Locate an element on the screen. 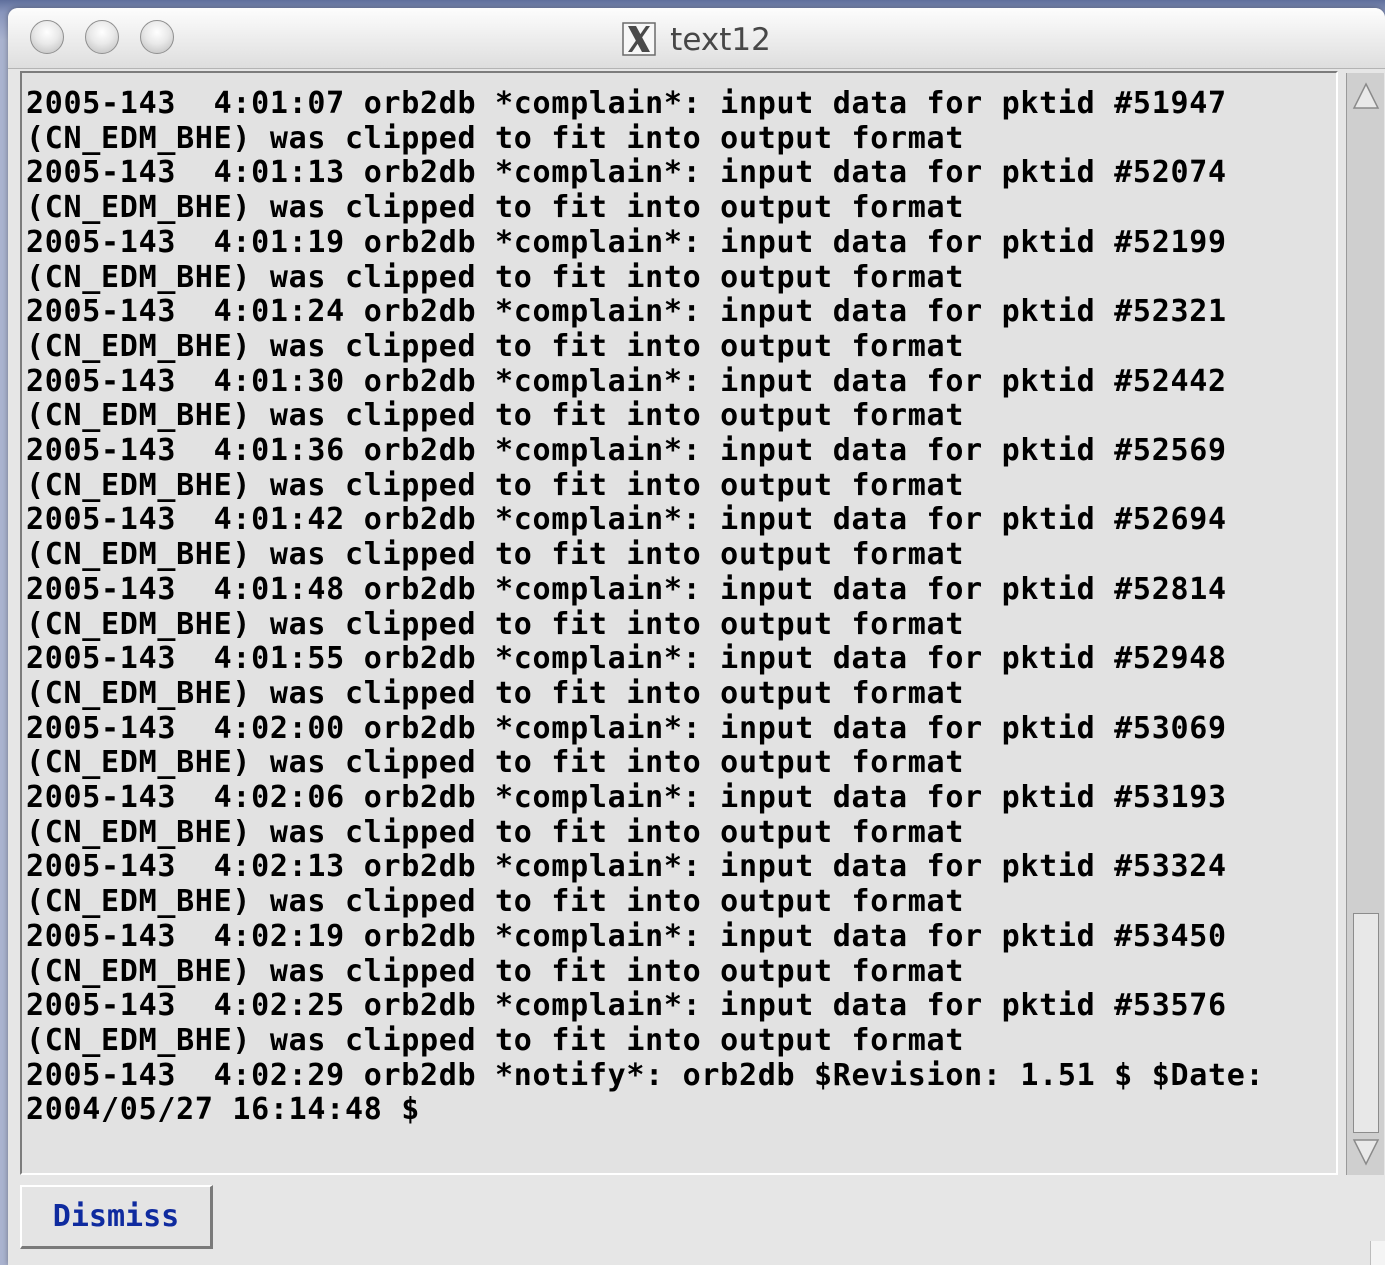  dismiss-button: Dismiss is located at coordinates (116, 1217).